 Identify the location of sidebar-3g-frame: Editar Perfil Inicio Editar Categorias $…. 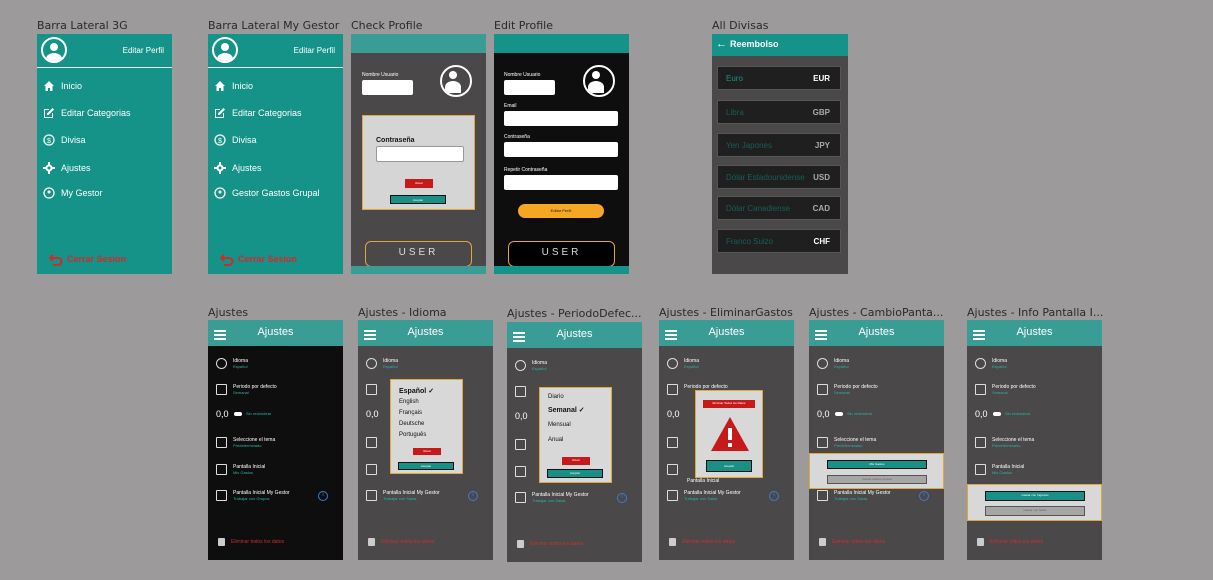
(104, 154).